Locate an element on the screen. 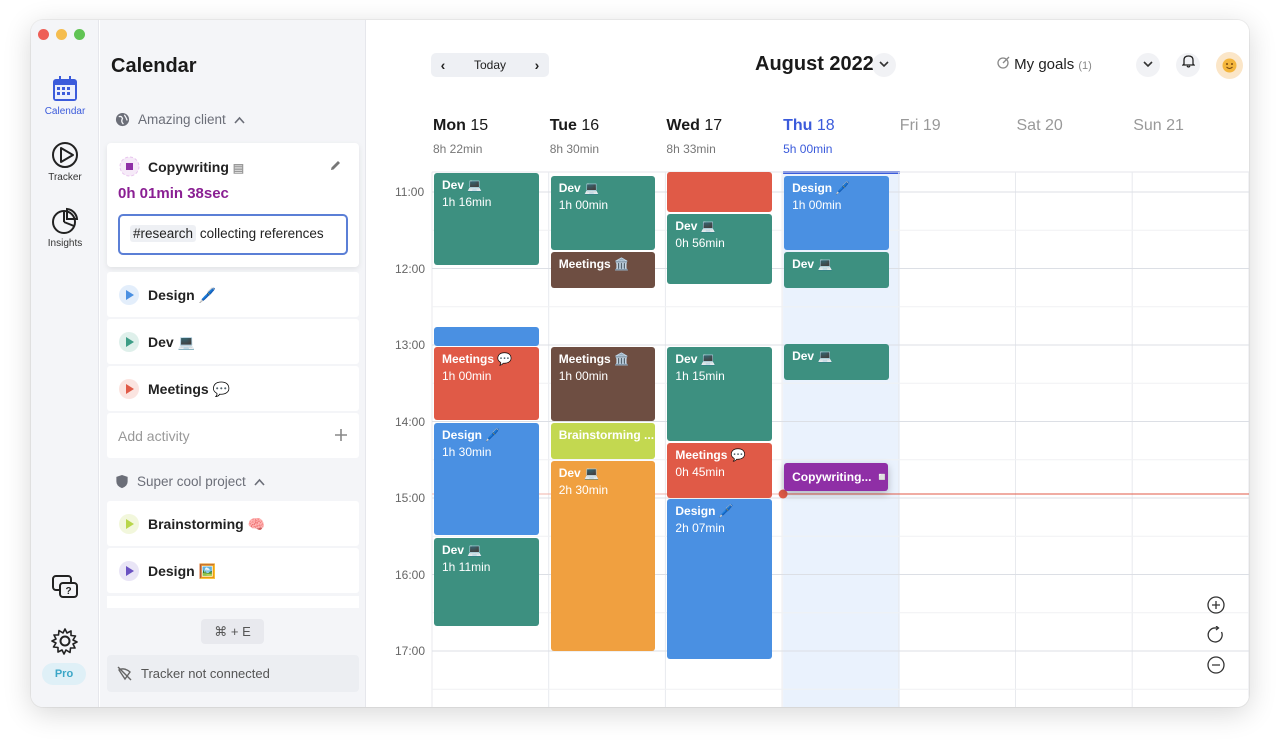  rail-item-calendar: Calendar is located at coordinates (65, 96).